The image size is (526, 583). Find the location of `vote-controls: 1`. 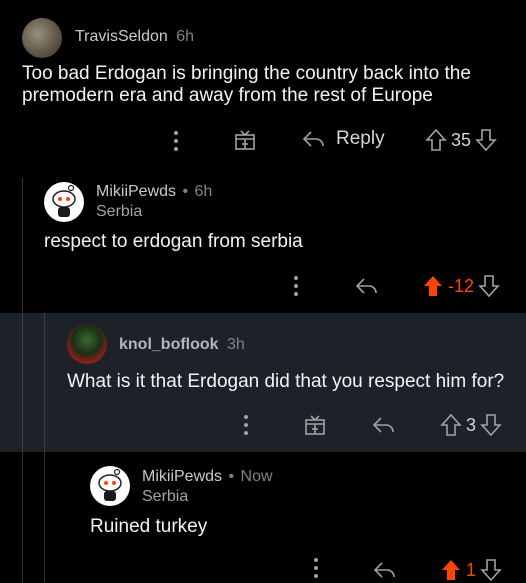

vote-controls: 1 is located at coordinates (471, 570).